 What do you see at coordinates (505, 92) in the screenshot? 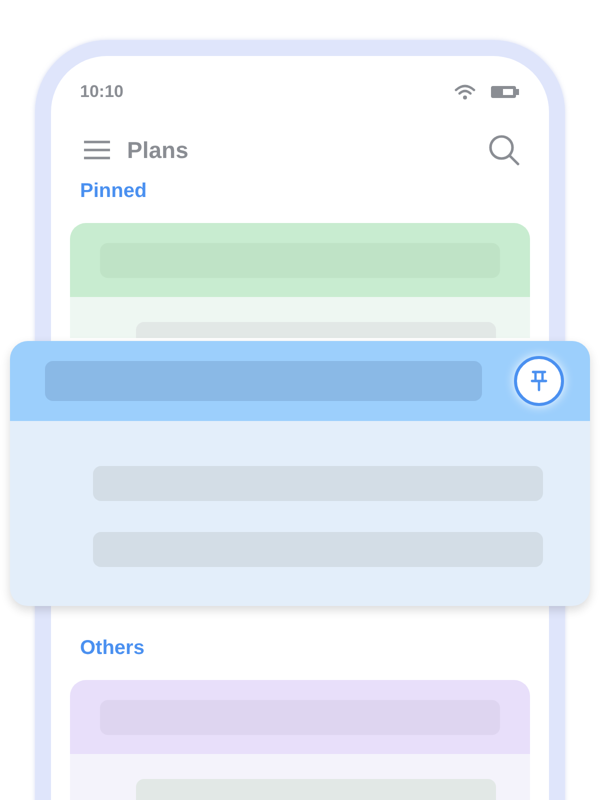
I see `battery-icon` at bounding box center [505, 92].